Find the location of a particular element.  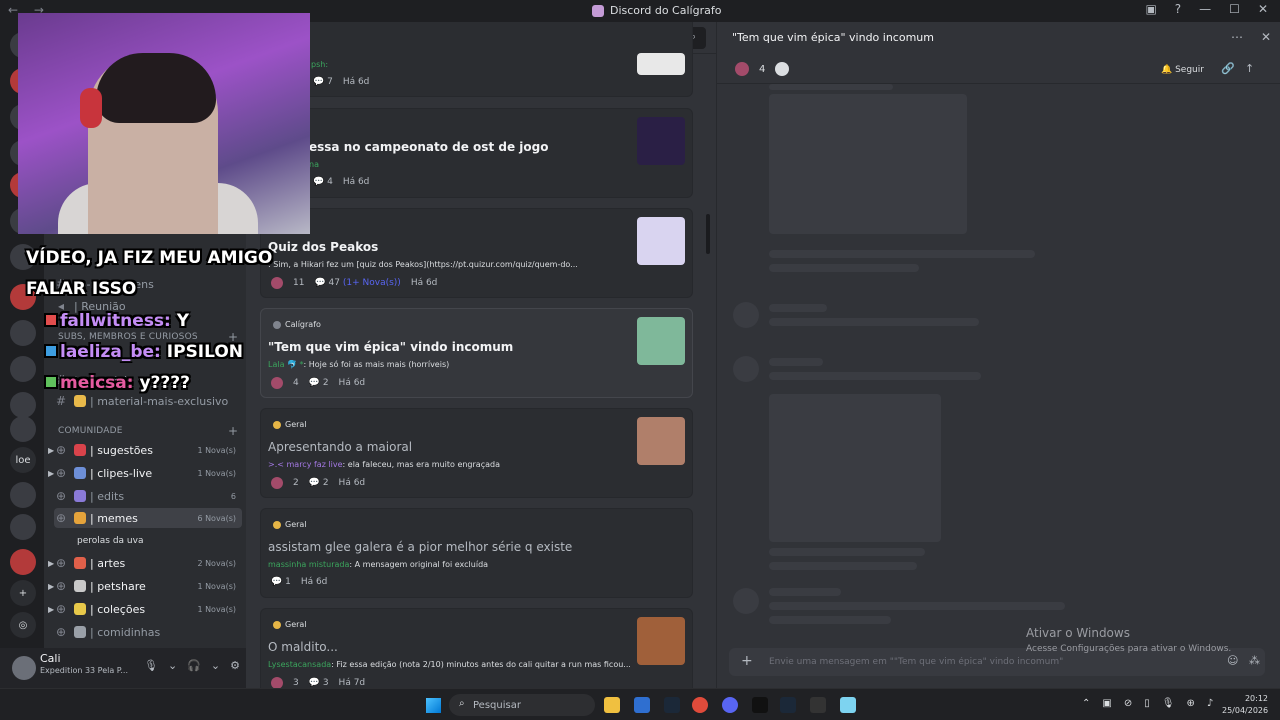

channel-comidinhas: ⊕ | comidinhas is located at coordinates (148, 632).